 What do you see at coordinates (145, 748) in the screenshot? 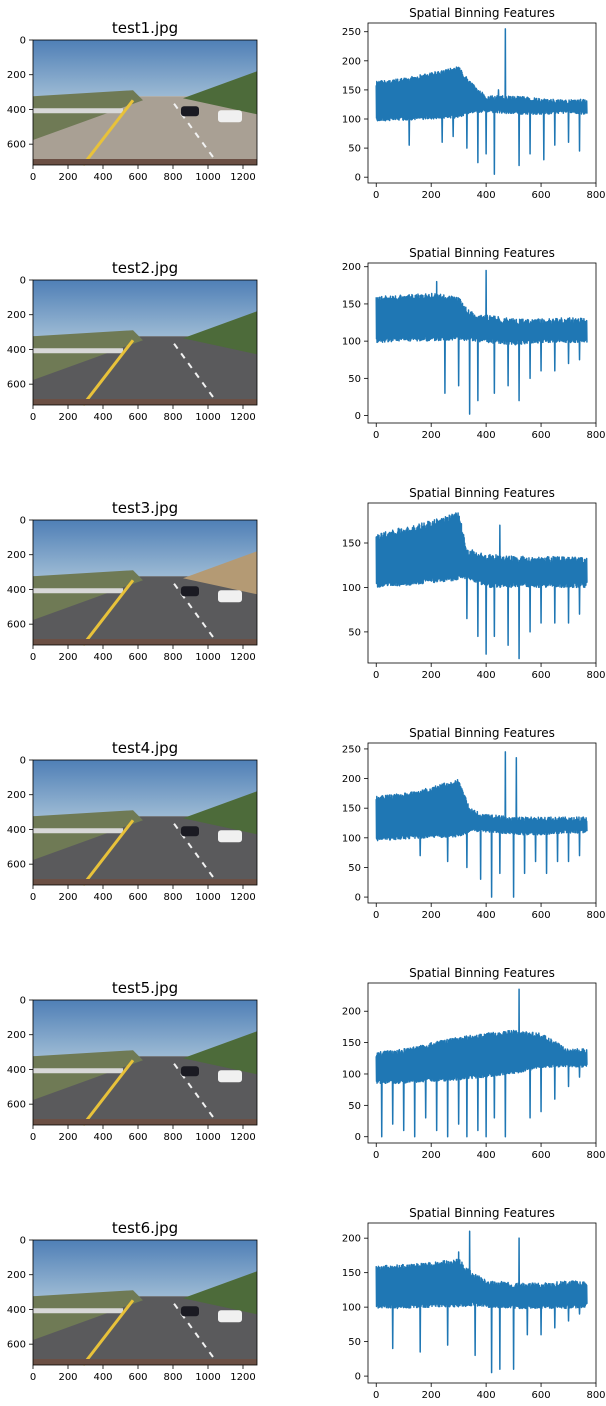
I see `image-title: test4.jpg` at bounding box center [145, 748].